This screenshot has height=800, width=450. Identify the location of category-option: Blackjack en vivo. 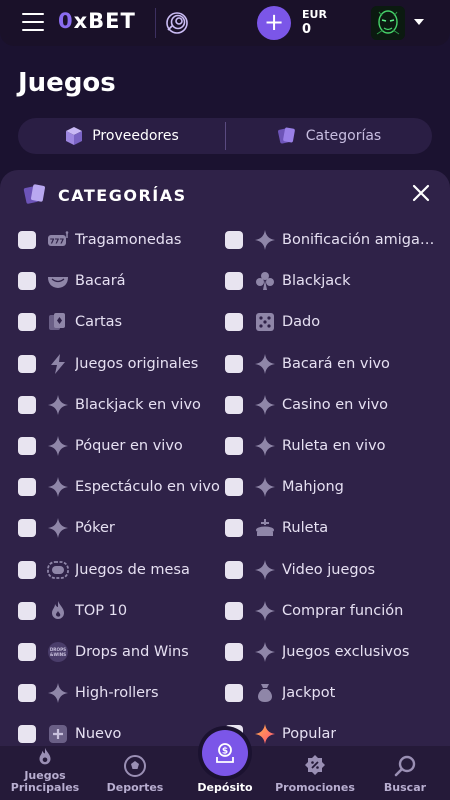
(120, 405).